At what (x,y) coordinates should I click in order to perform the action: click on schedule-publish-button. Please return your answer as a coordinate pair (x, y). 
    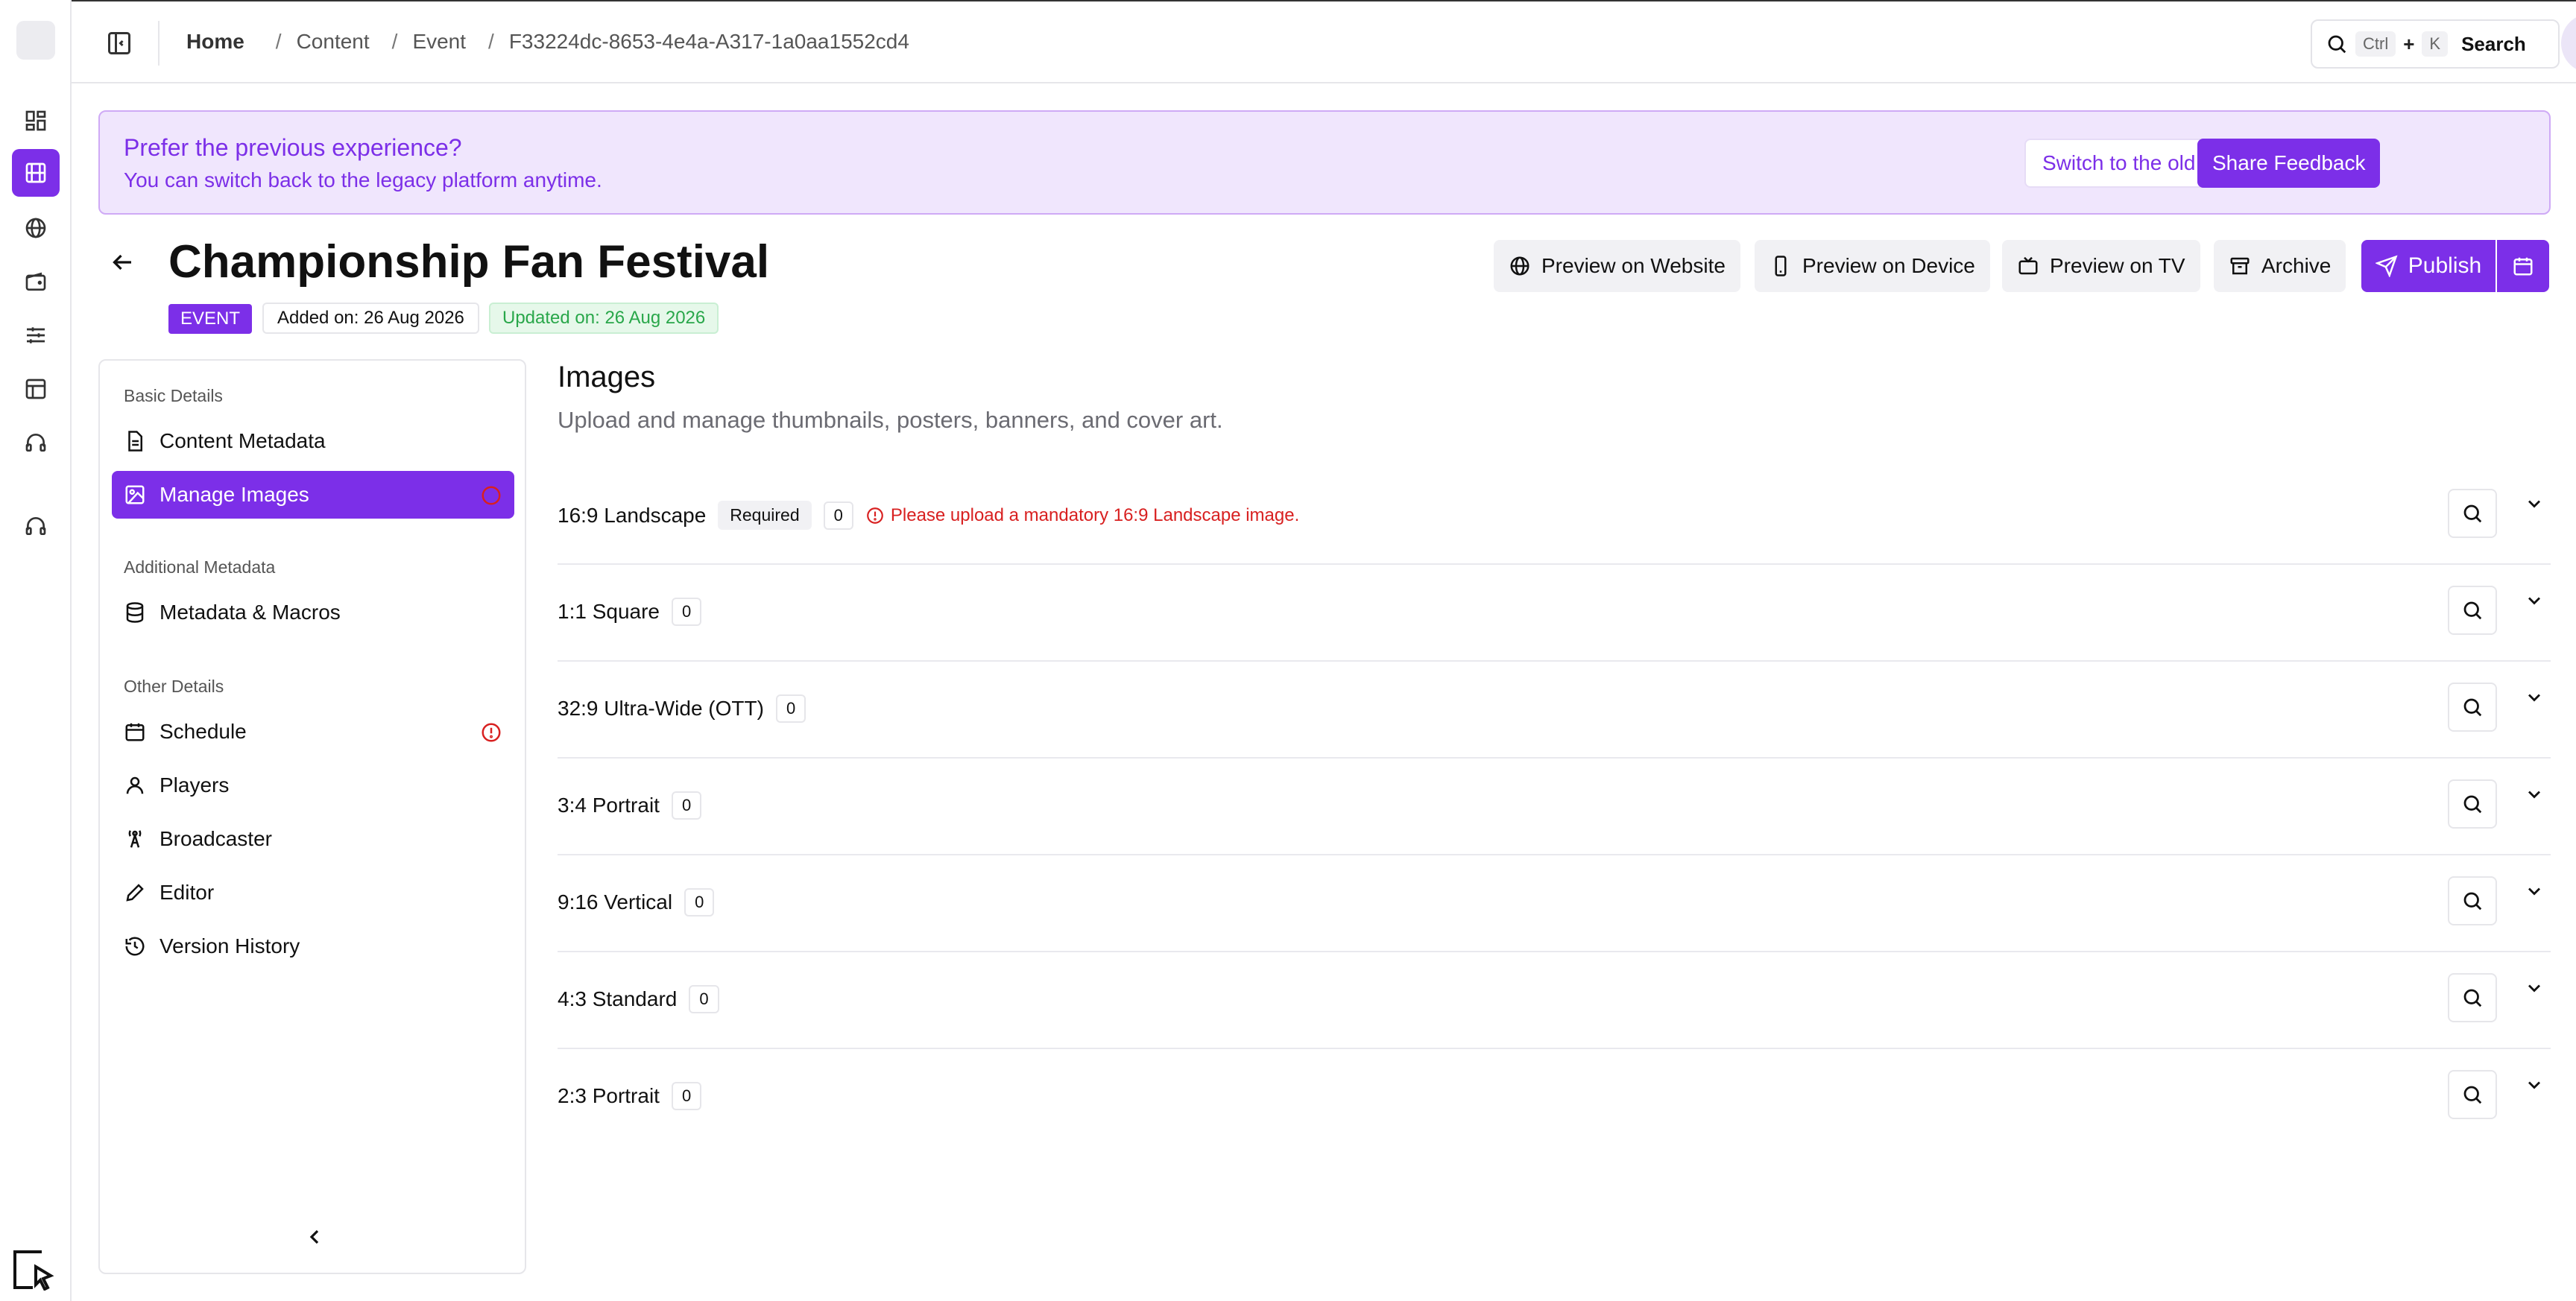
    Looking at the image, I should click on (2523, 266).